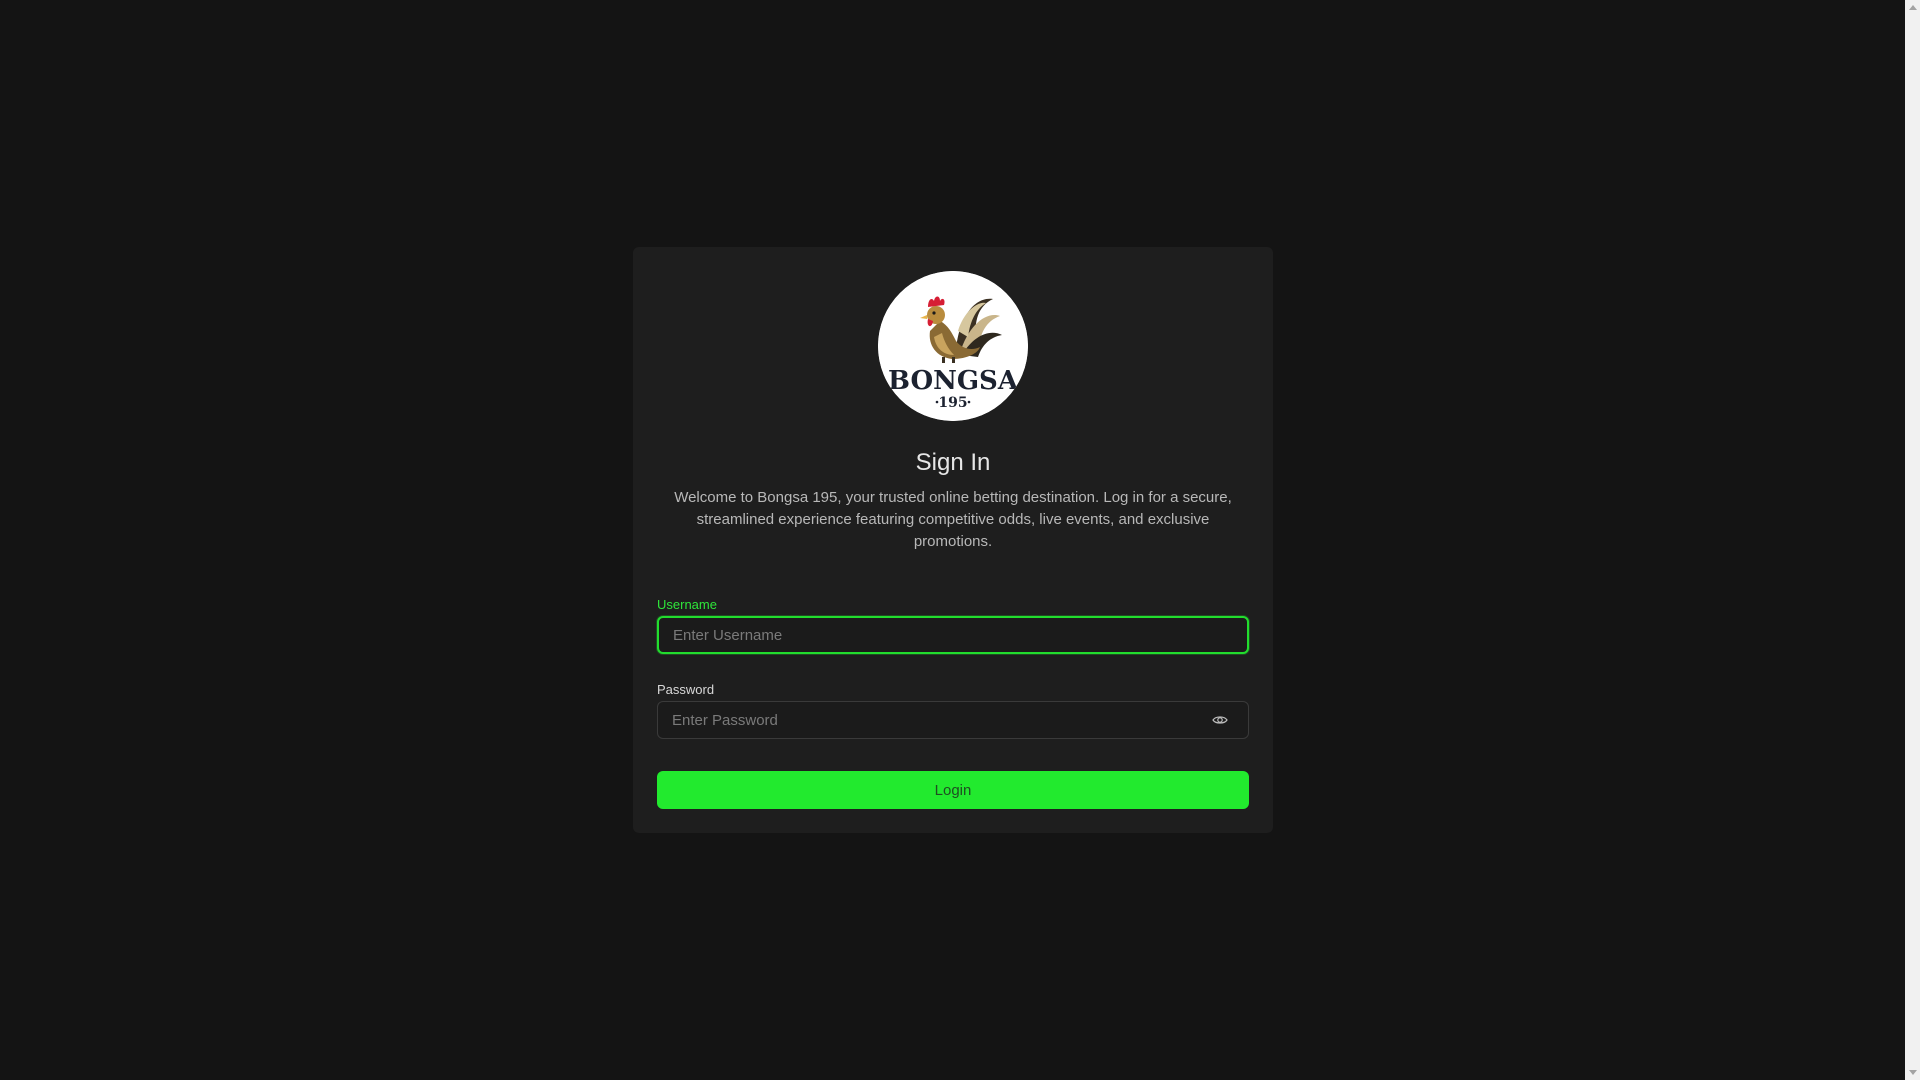  I want to click on scroll-up-icon, so click(1913, 7).